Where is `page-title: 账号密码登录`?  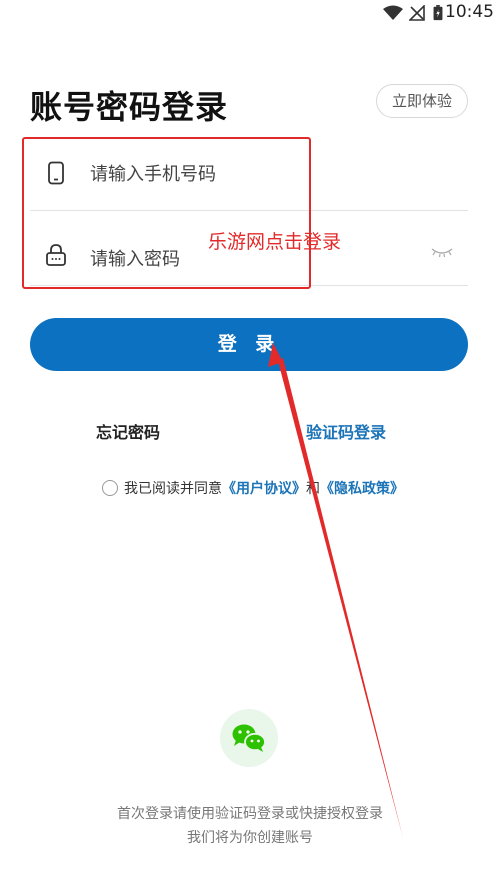 page-title: 账号密码登录 is located at coordinates (129, 107).